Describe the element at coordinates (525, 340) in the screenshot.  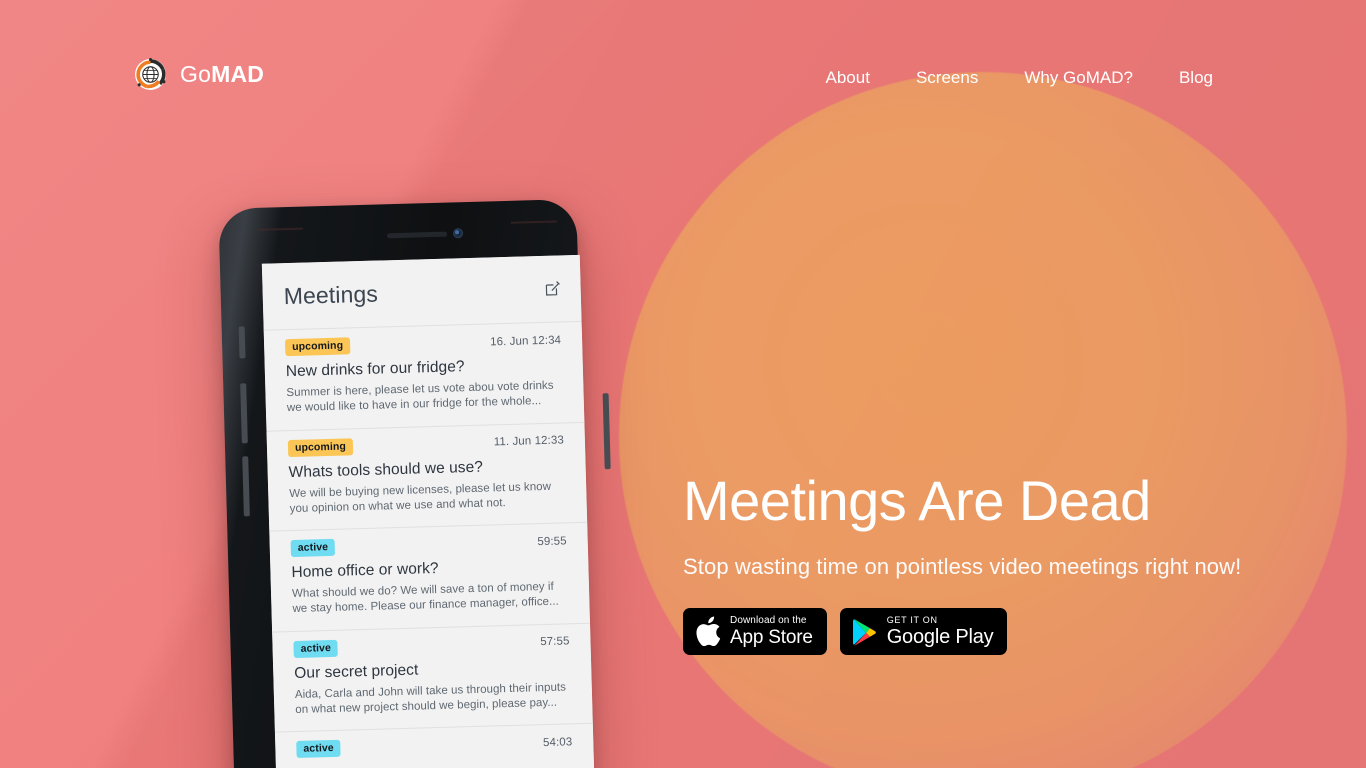
I see `meeting-time: 16. Jun 12:34` at that location.